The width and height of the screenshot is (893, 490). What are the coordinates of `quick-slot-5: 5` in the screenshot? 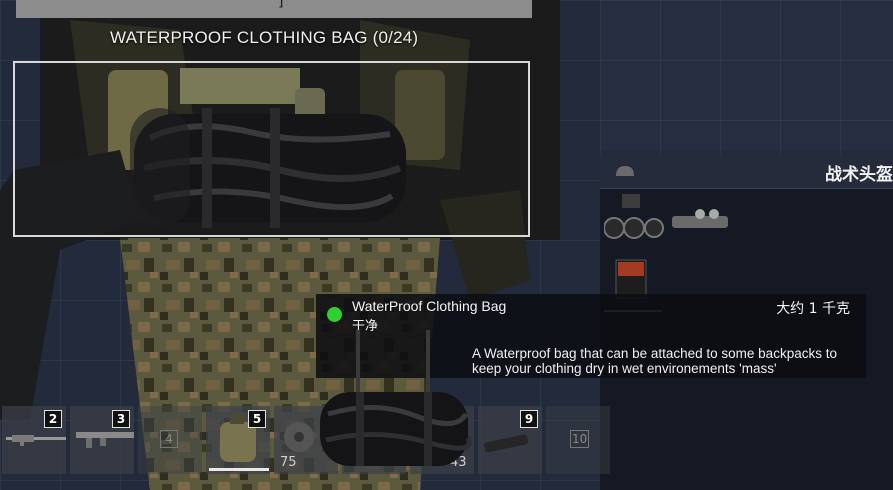 It's located at (238, 440).